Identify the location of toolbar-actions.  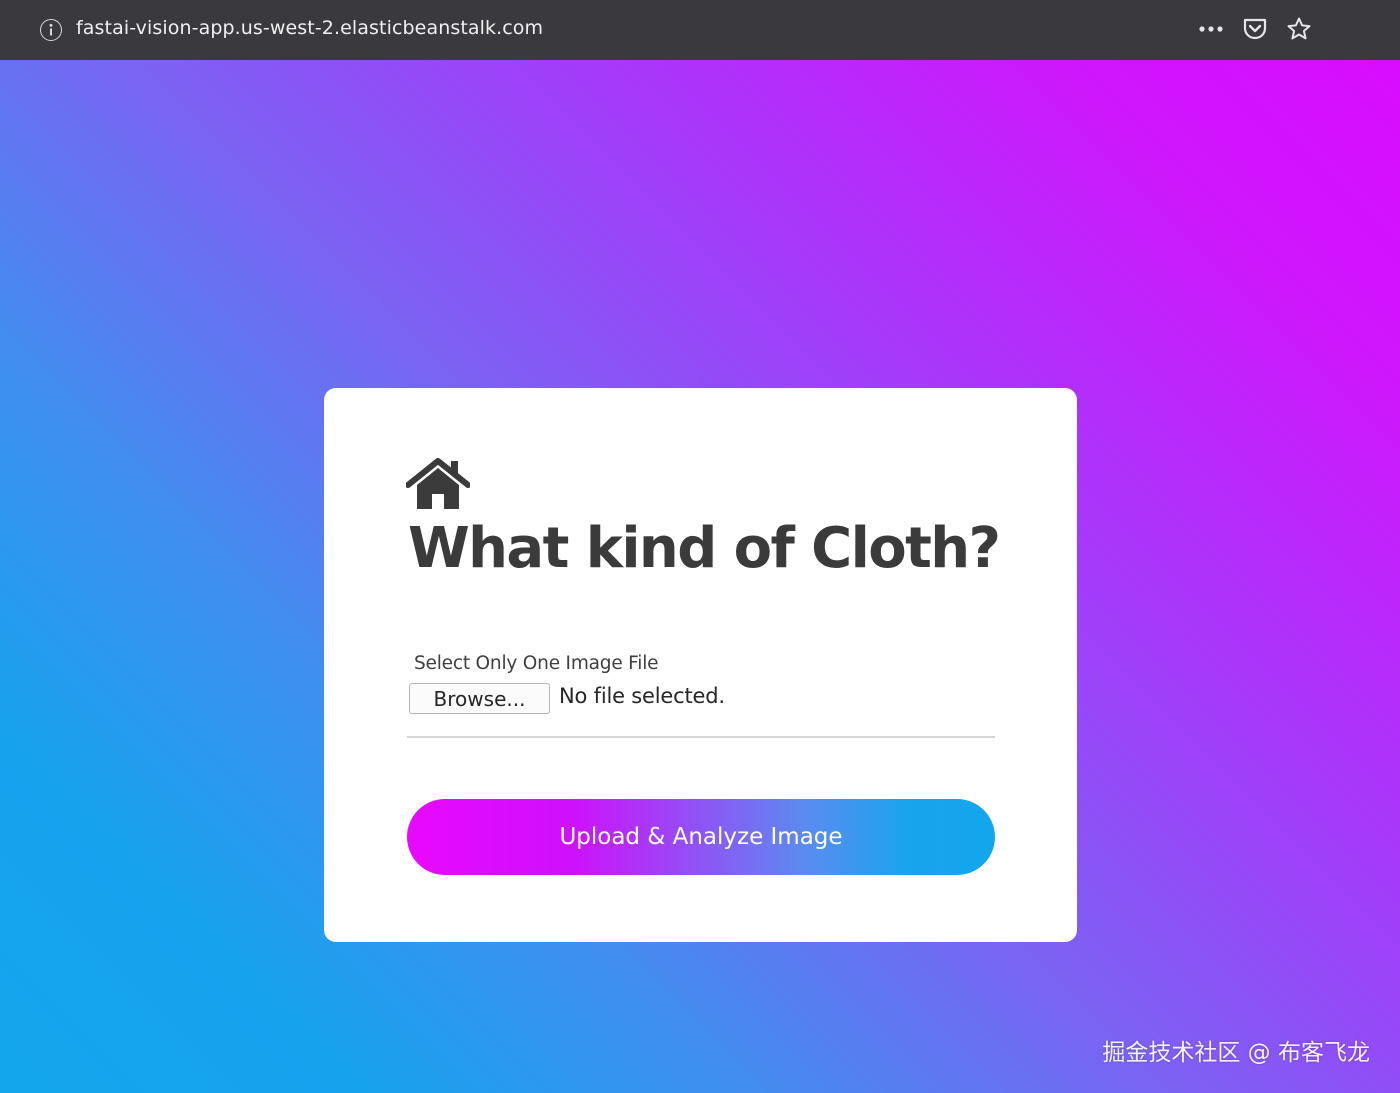
(1255, 29).